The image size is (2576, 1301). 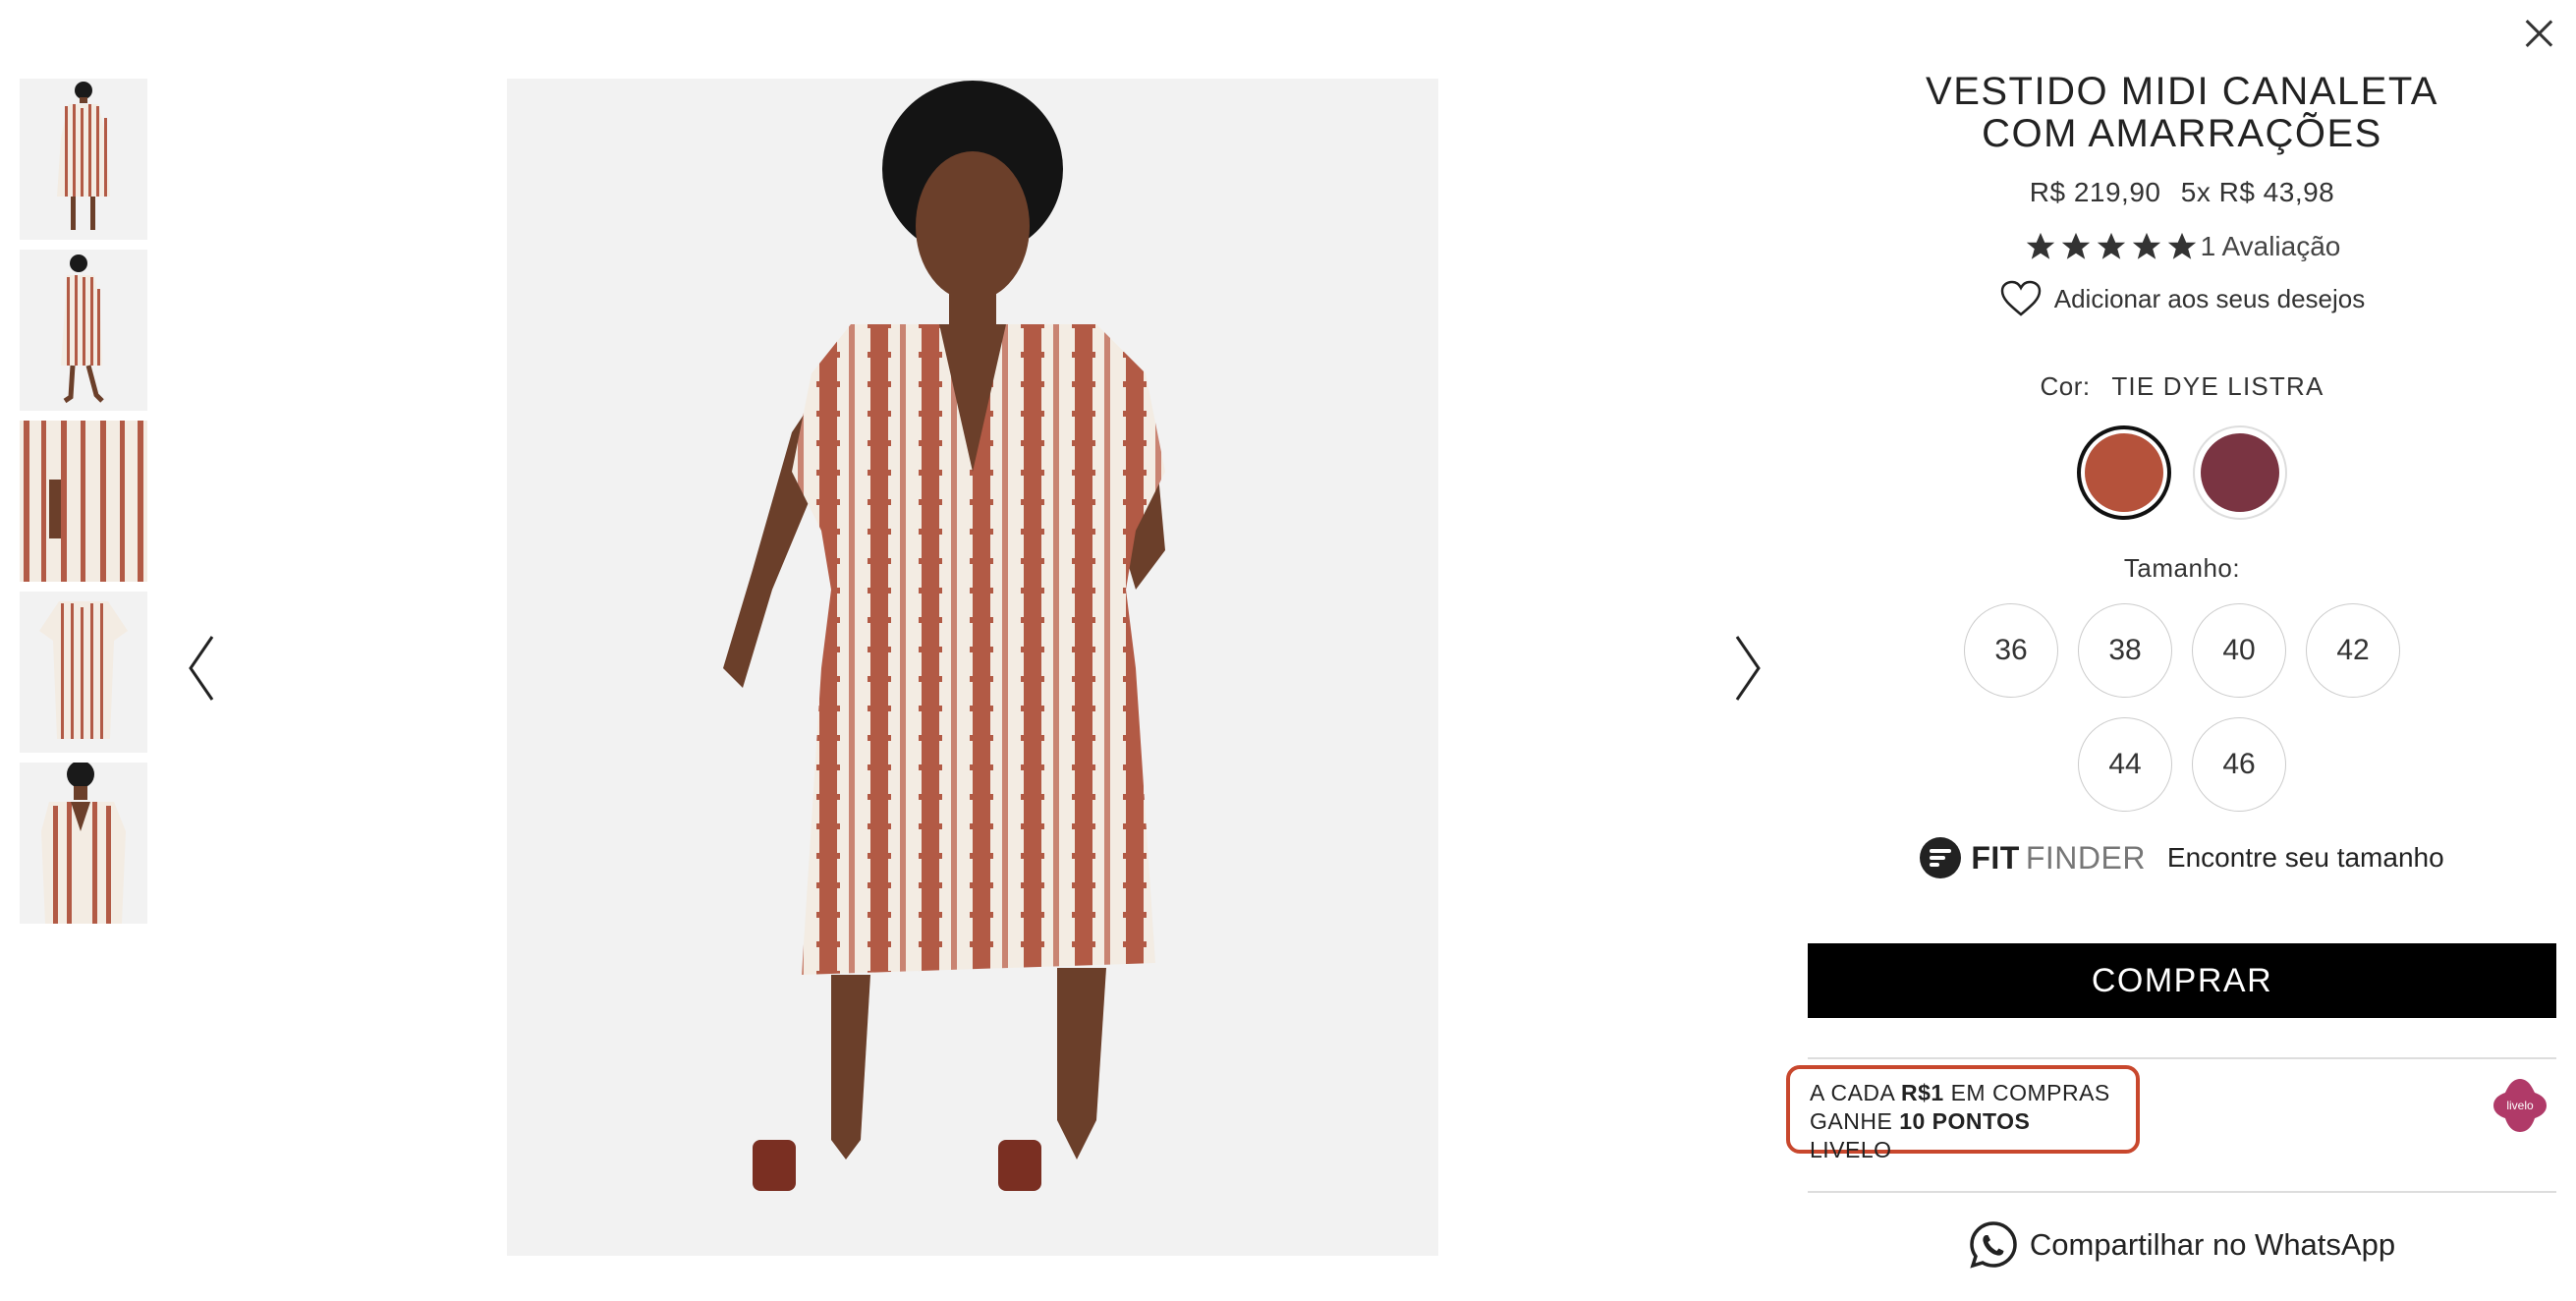 What do you see at coordinates (2085, 857) in the screenshot?
I see `fit-finder-brand-light: FINDER` at bounding box center [2085, 857].